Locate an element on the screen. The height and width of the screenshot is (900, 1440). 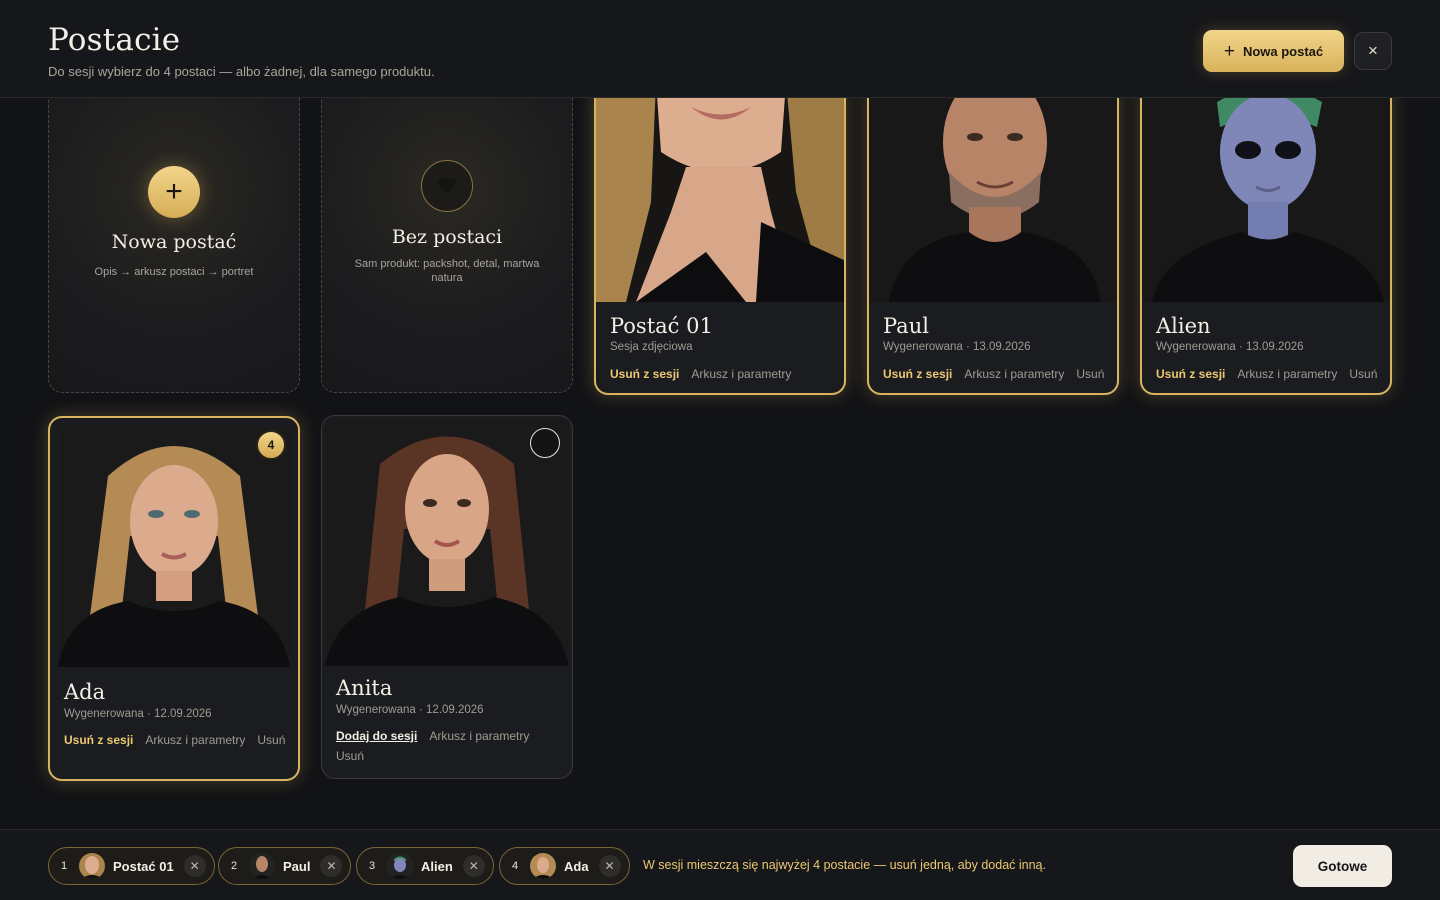
new-character-button-label: Nowa postać is located at coordinates (1283, 51).